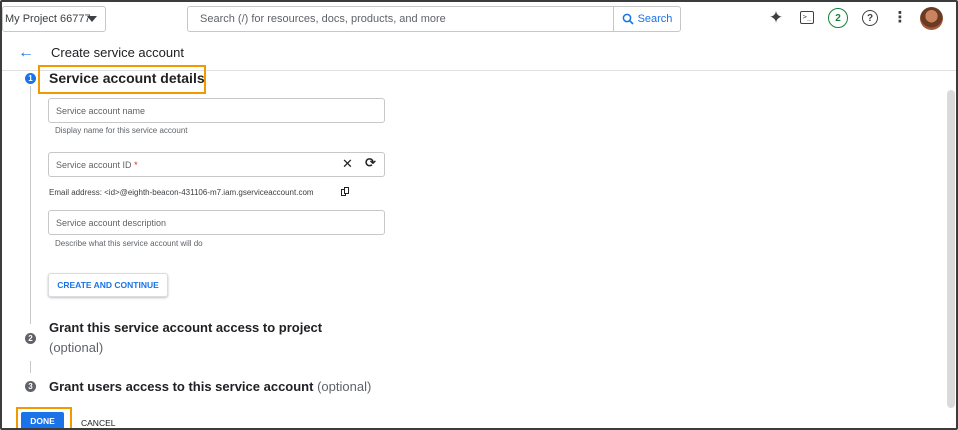  What do you see at coordinates (30, 338) in the screenshot?
I see `step-2-number: 2` at bounding box center [30, 338].